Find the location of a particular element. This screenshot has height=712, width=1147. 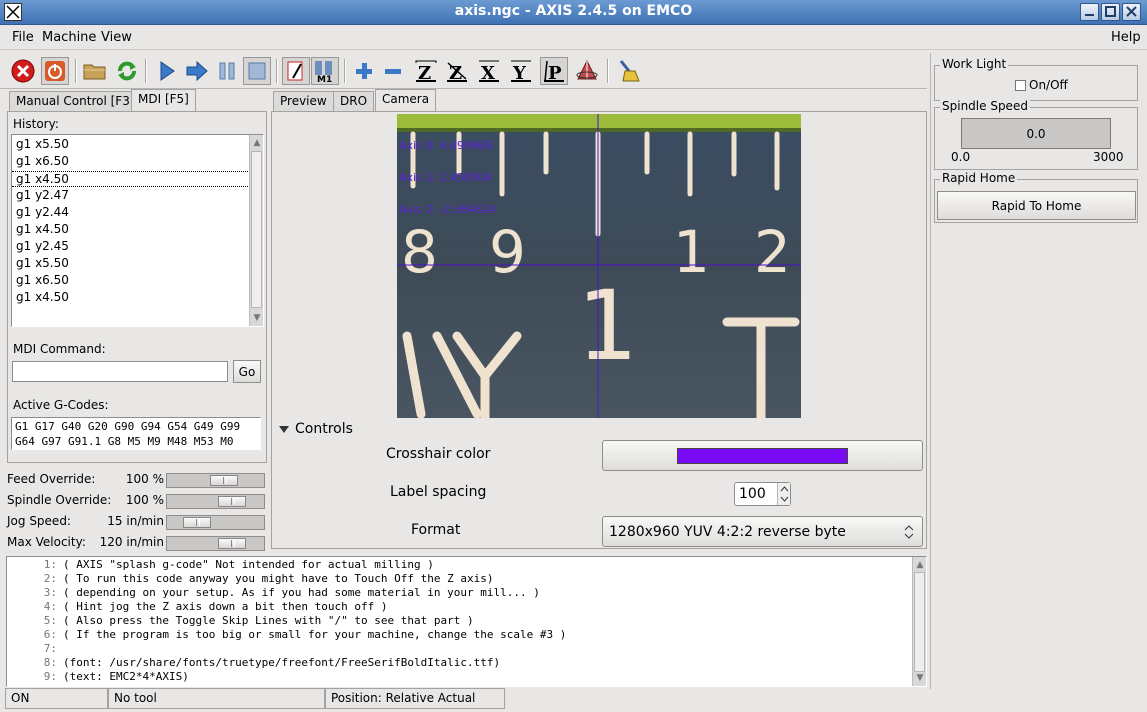

rotate-icon is located at coordinates (587, 71).